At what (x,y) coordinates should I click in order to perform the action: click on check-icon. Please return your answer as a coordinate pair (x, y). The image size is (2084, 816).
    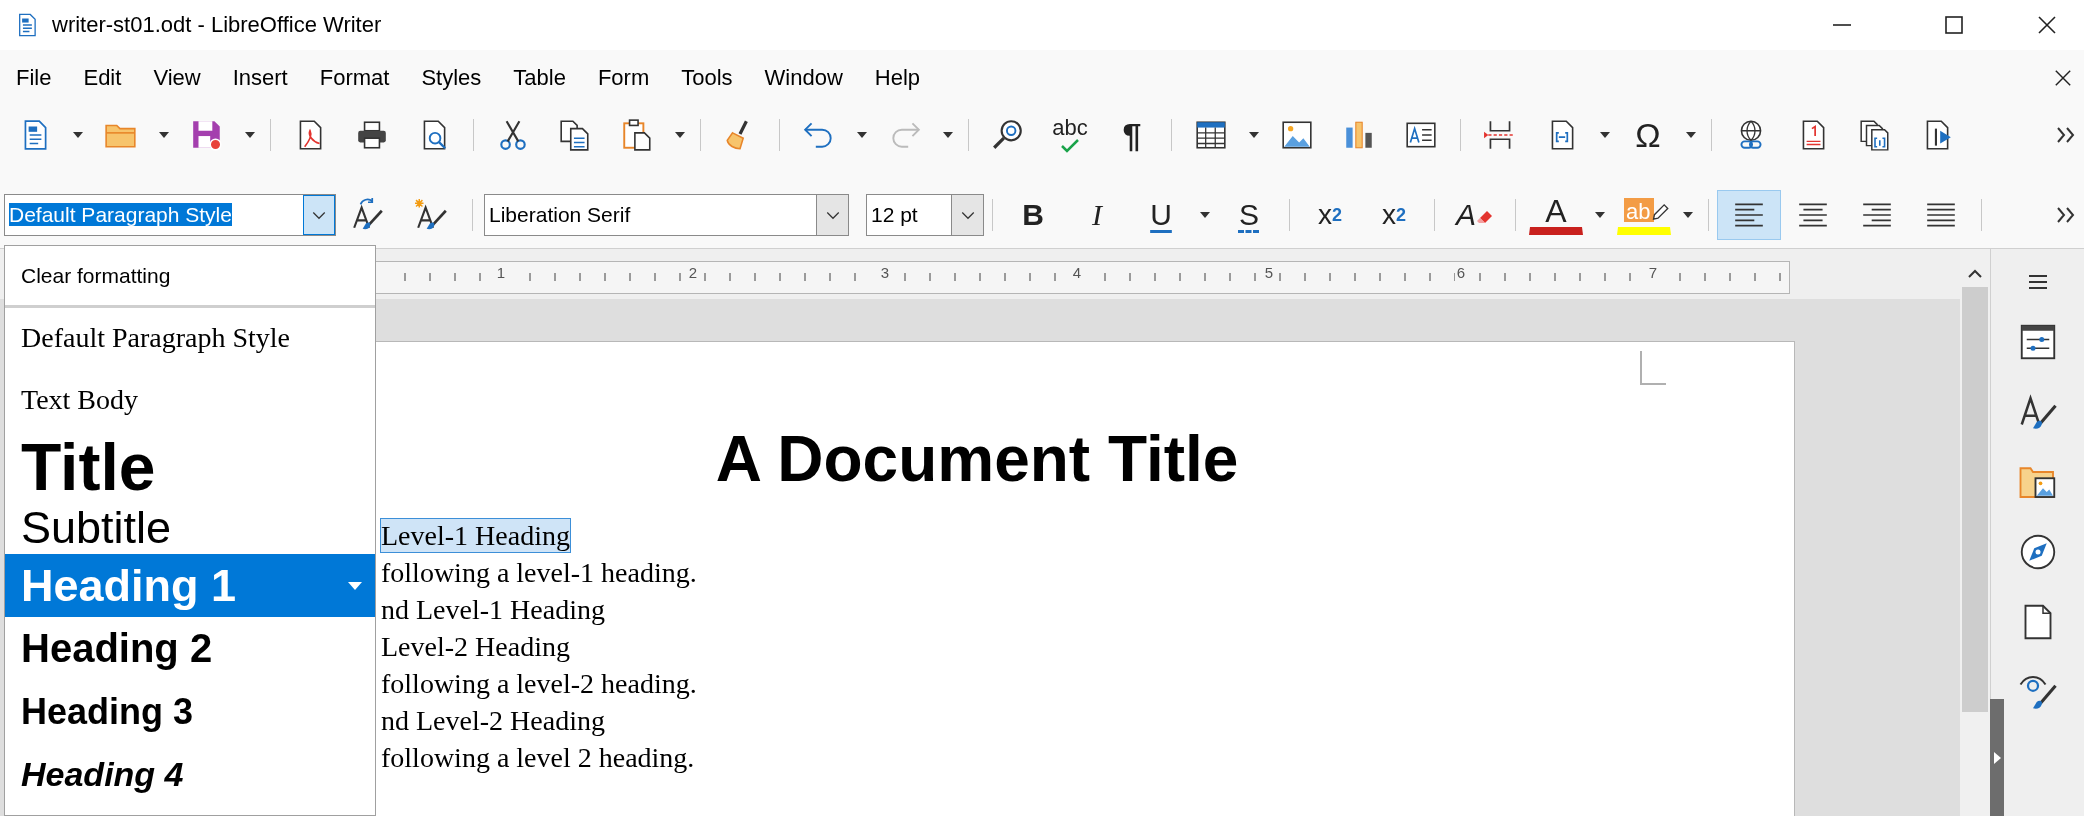
    Looking at the image, I should click on (1070, 145).